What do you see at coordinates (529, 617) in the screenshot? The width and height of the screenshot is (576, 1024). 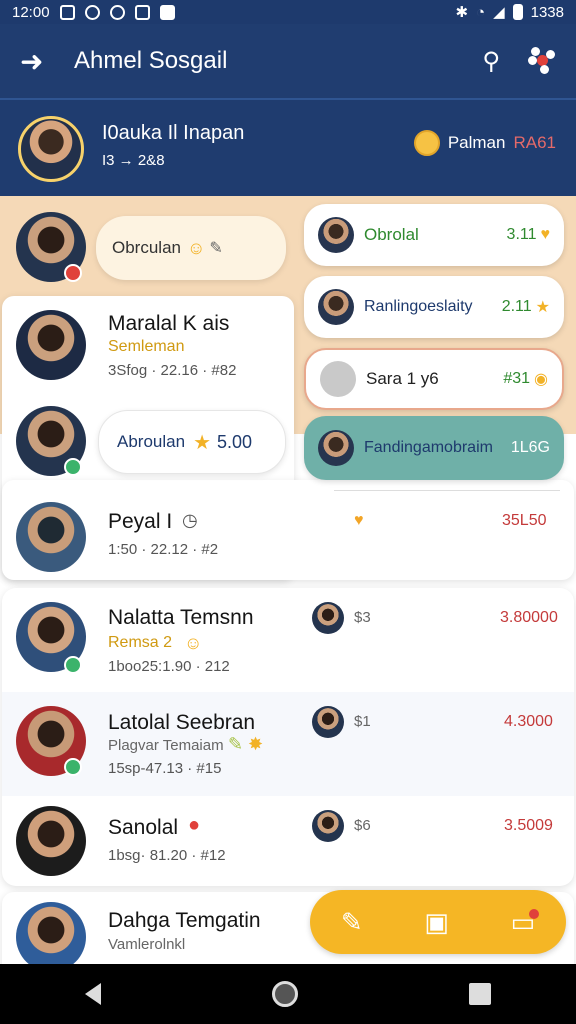 I see `row-value: 3.80000` at bounding box center [529, 617].